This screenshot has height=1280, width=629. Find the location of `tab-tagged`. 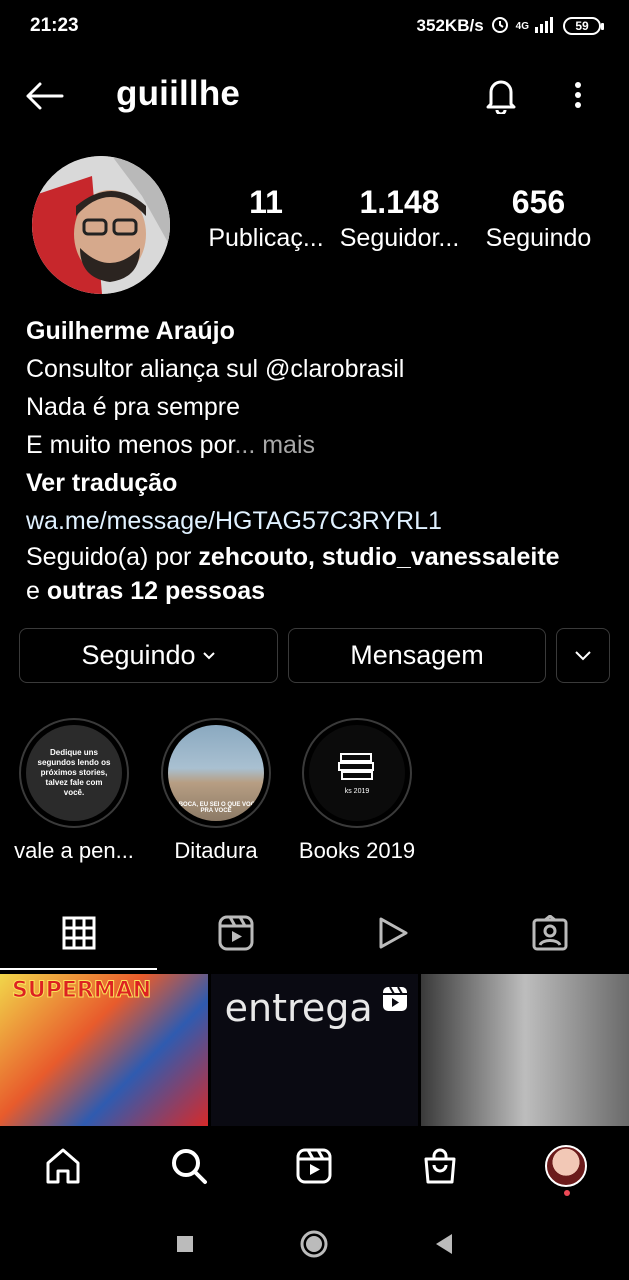

tab-tagged is located at coordinates (549, 933).